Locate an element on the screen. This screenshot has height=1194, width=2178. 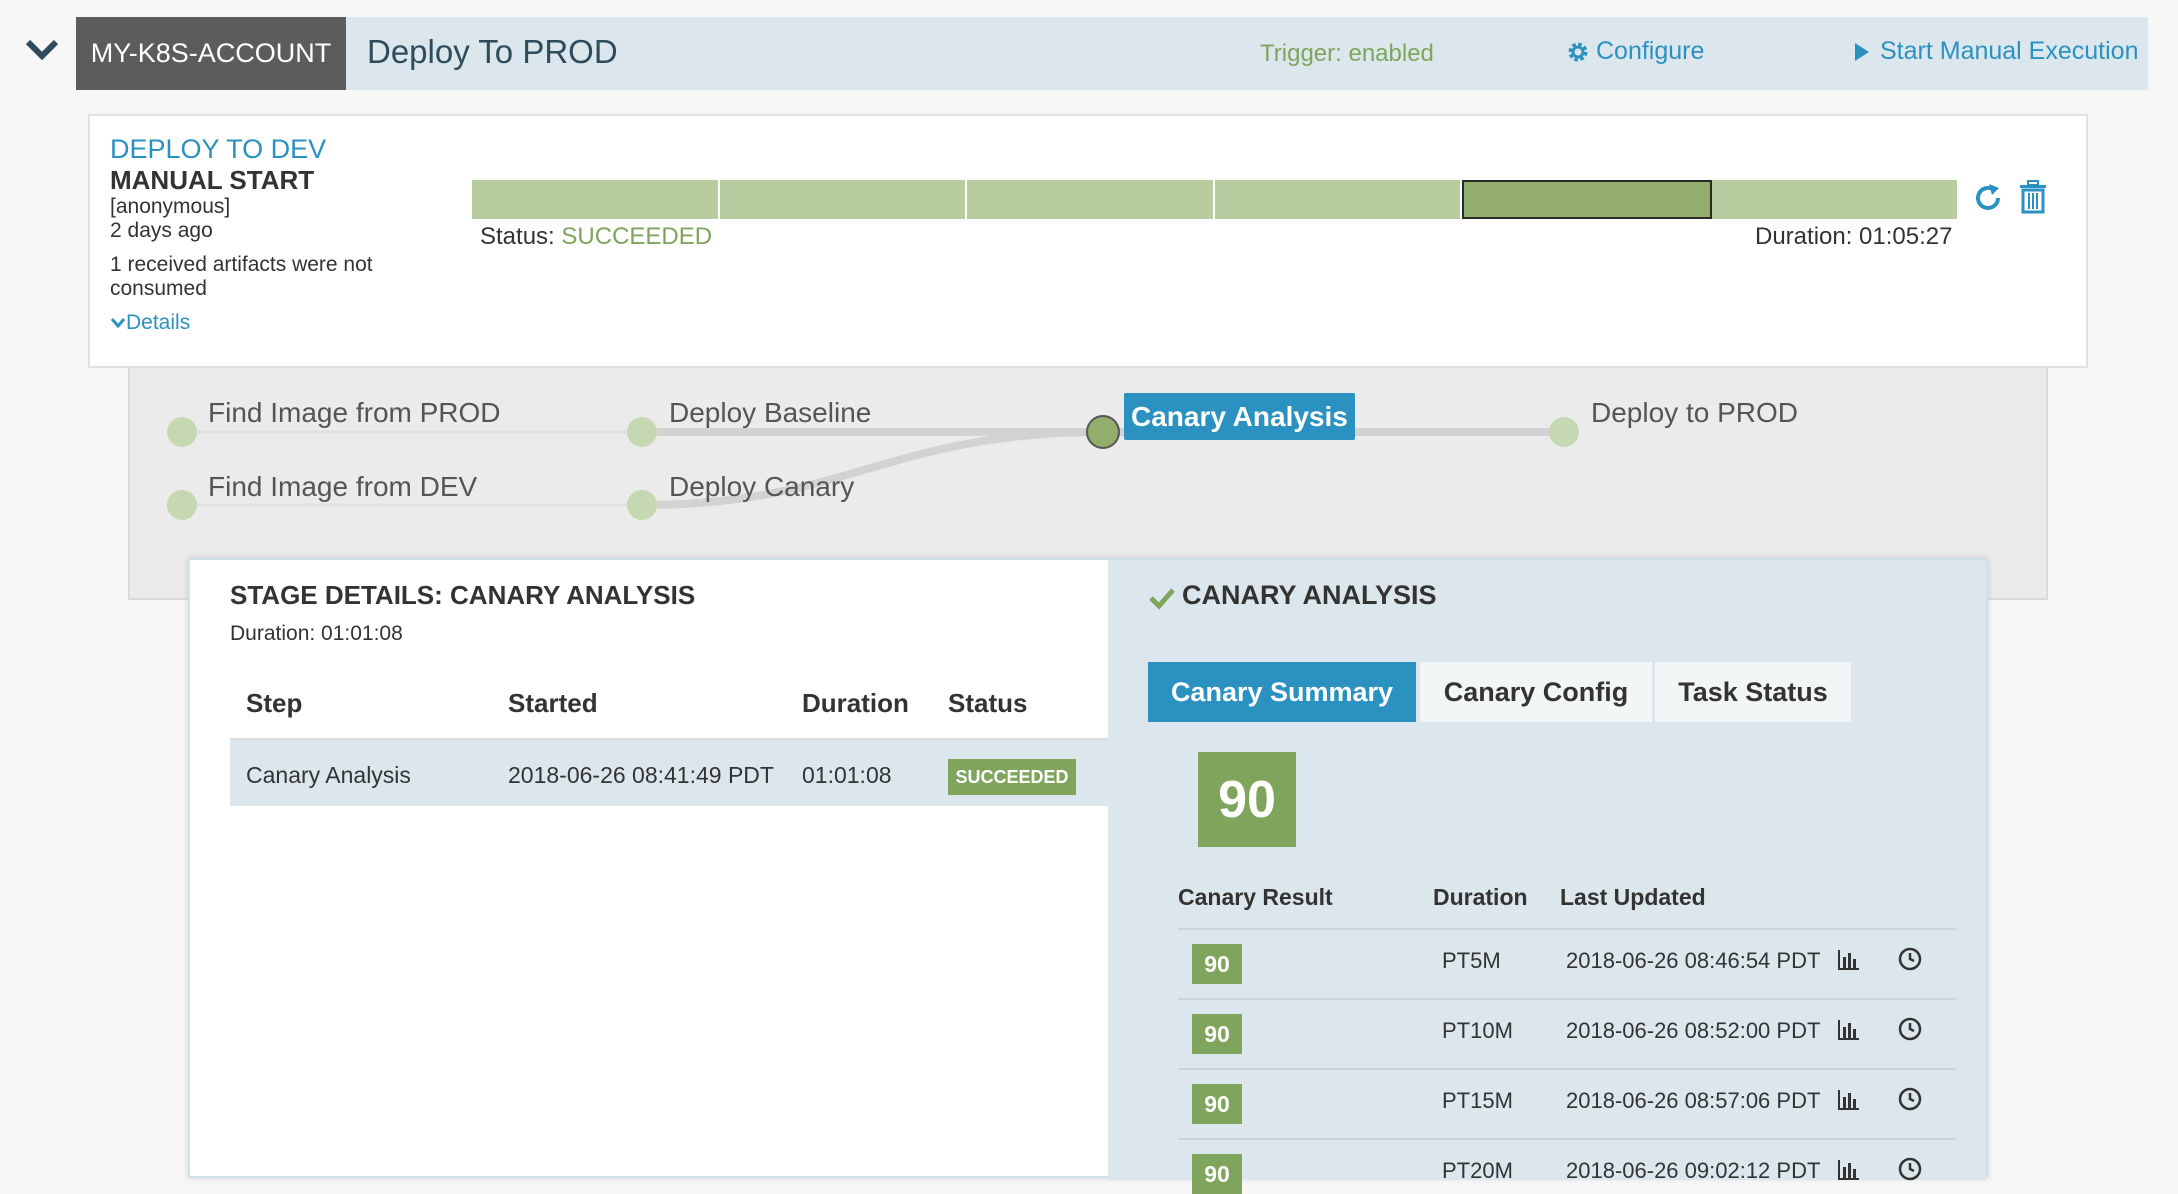
stage-label-find-image-dev: Find Image from DEV is located at coordinates (342, 487).